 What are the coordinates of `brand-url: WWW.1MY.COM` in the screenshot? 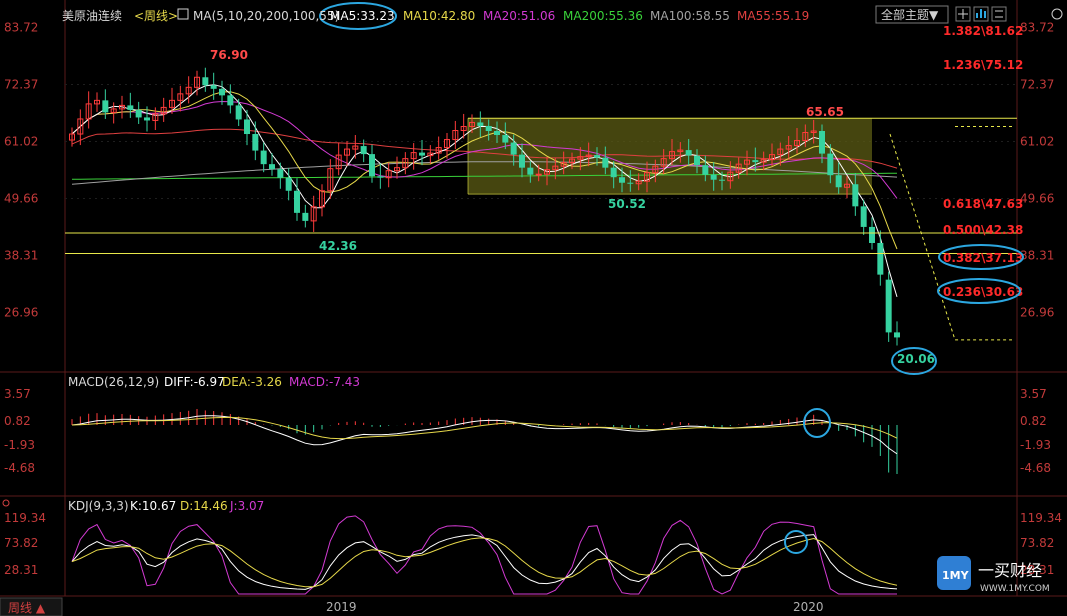 It's located at (1015, 589).